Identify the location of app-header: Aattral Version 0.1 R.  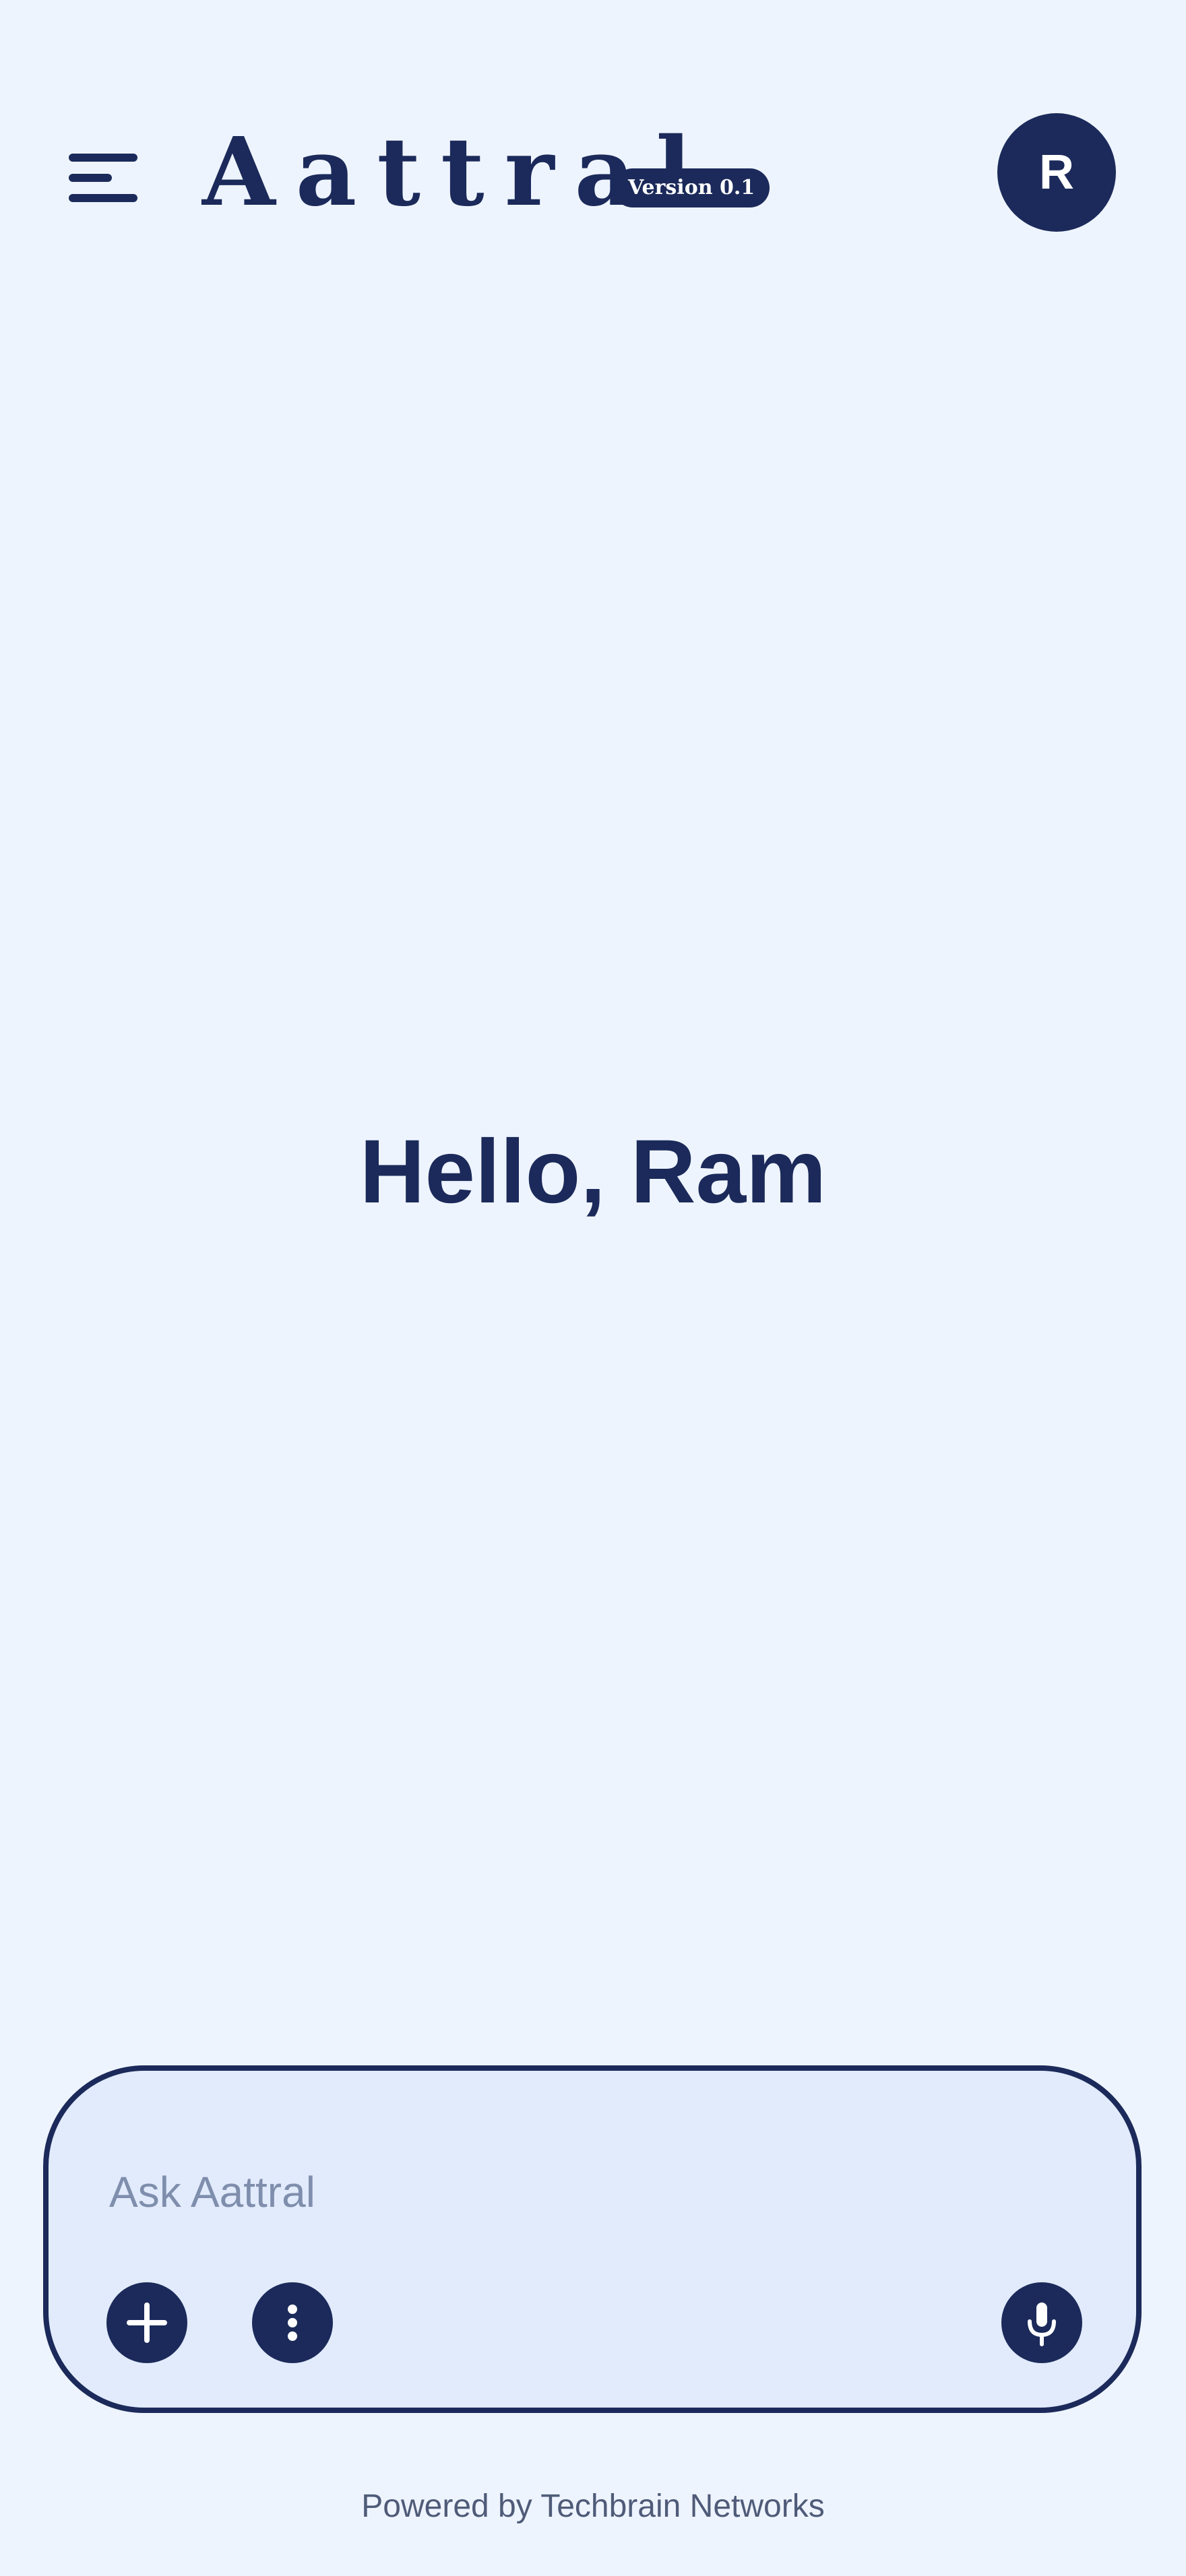
(593, 141).